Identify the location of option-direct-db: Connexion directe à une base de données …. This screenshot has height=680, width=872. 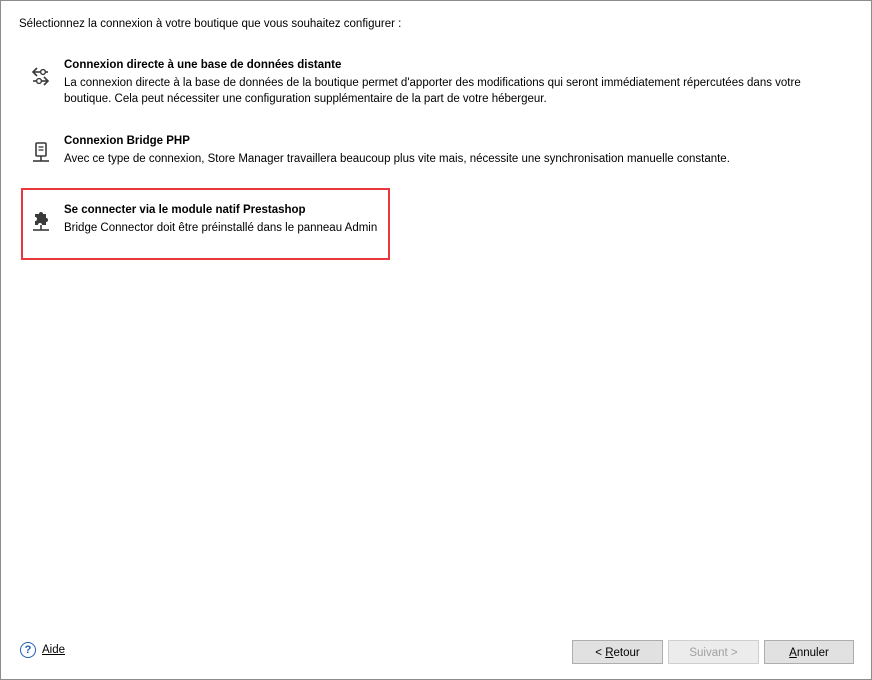
(433, 84).